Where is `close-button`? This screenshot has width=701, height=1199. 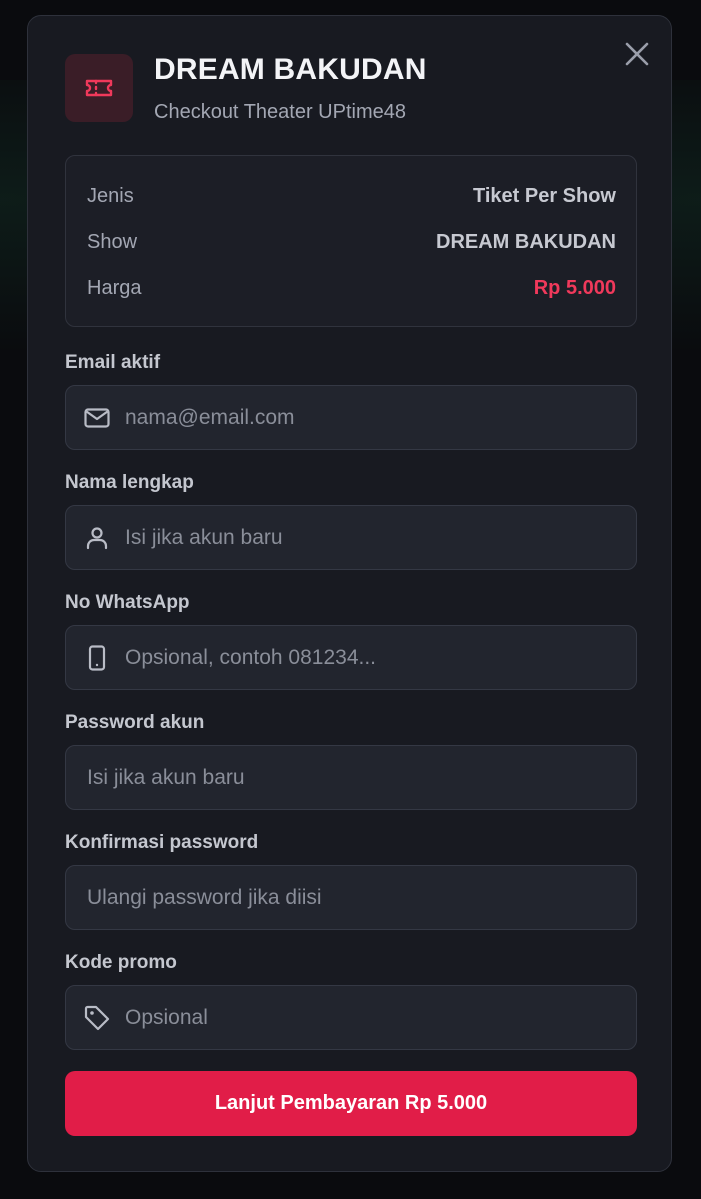
close-button is located at coordinates (637, 54).